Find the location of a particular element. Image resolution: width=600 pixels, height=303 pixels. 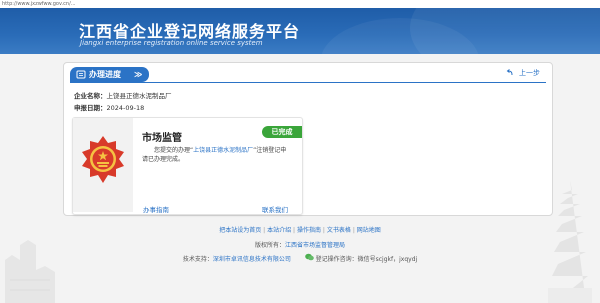

wechat-icon is located at coordinates (310, 258).